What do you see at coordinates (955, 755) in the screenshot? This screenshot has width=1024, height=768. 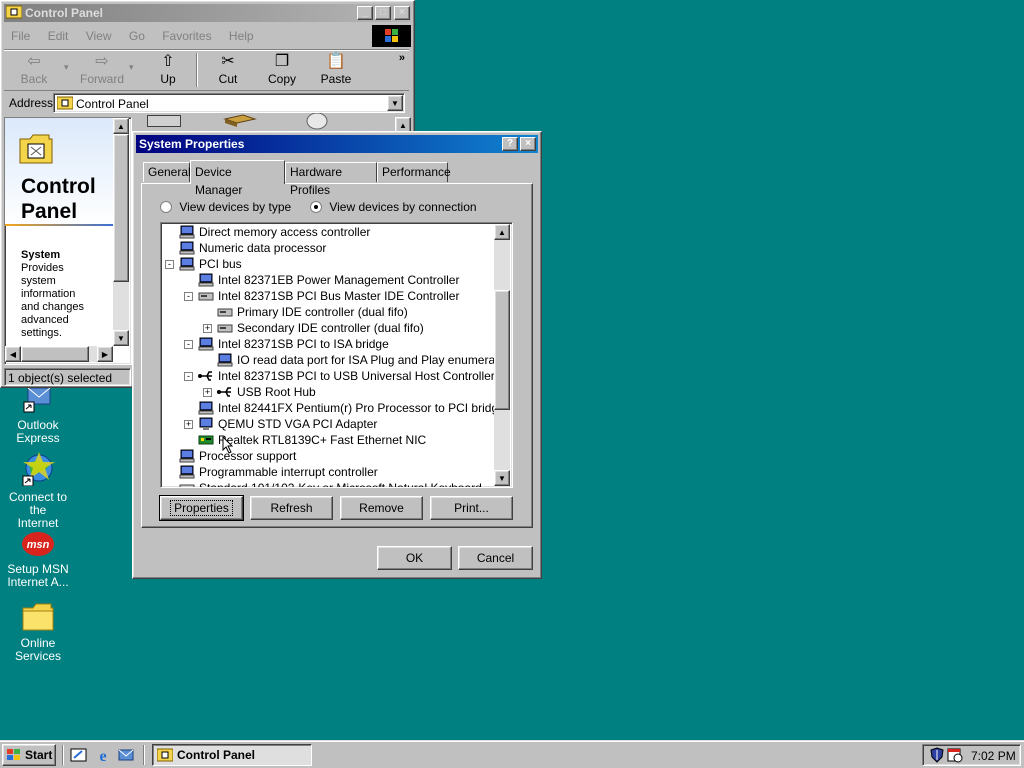 I see `tray-scheduler-icon` at bounding box center [955, 755].